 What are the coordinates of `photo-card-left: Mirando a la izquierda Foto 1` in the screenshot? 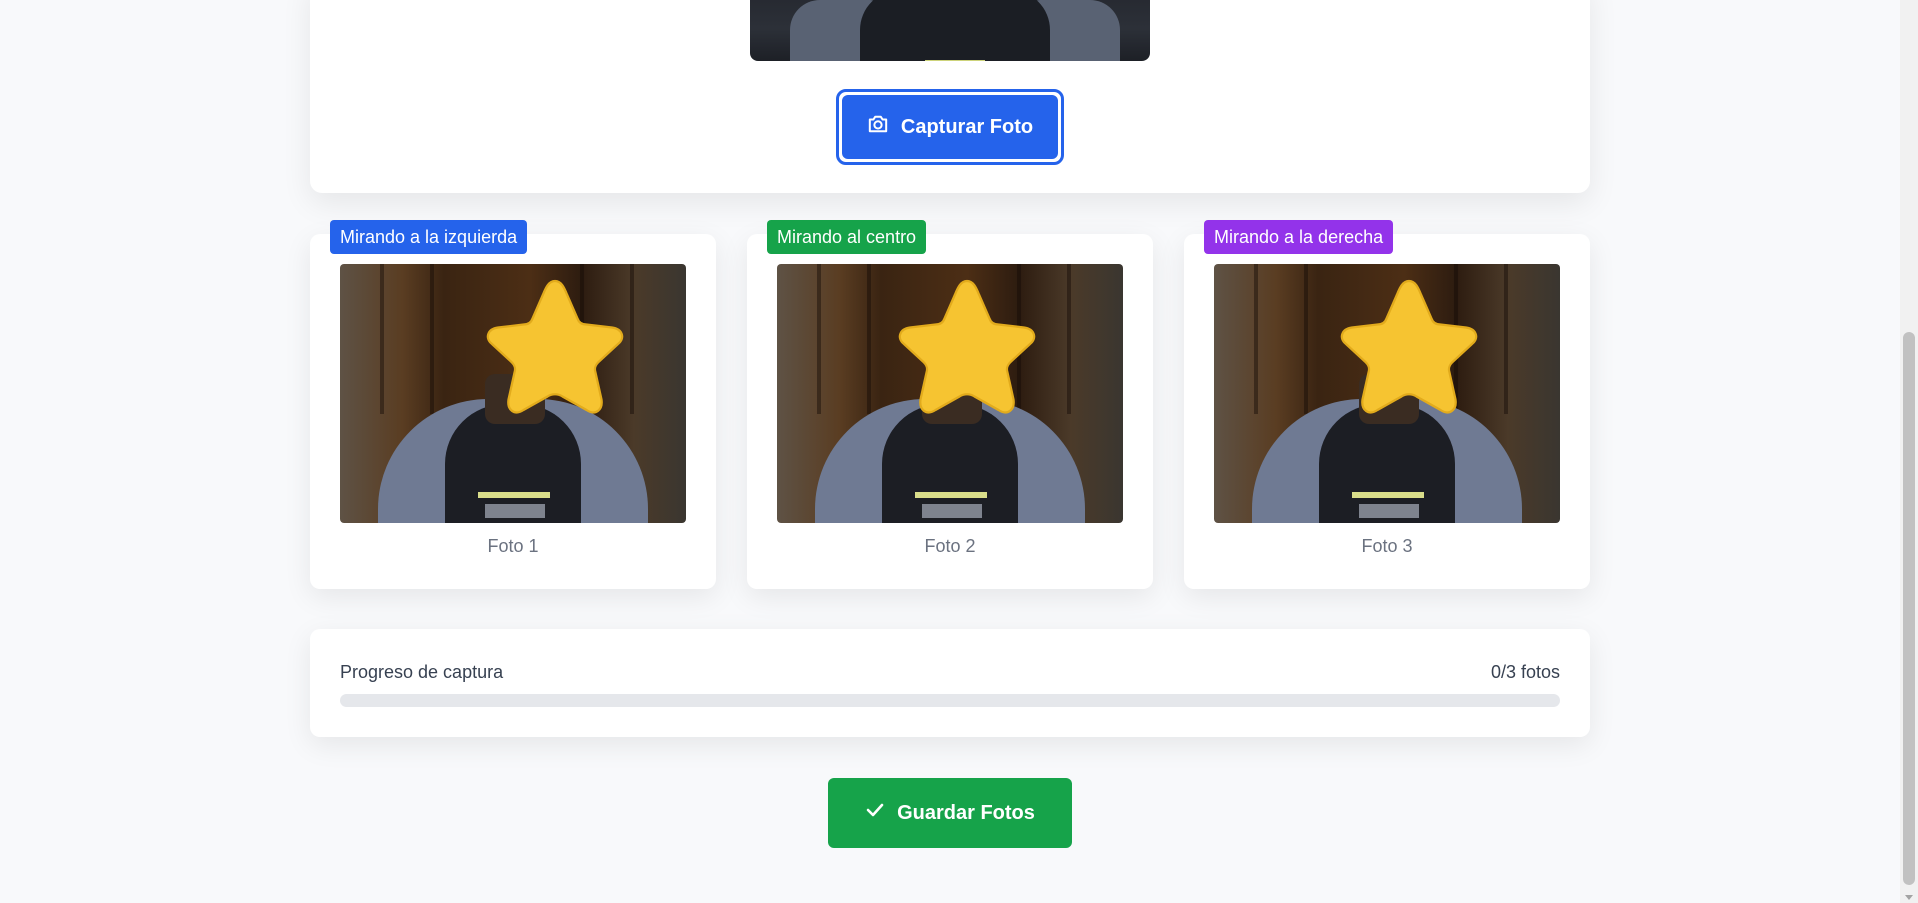 It's located at (513, 404).